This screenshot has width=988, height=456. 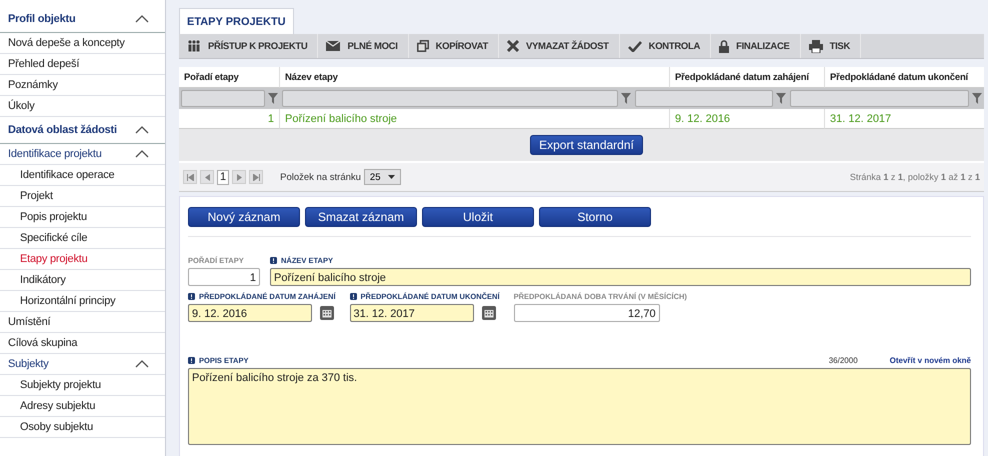 What do you see at coordinates (843, 360) in the screenshot?
I see `character-counter: 36/2000` at bounding box center [843, 360].